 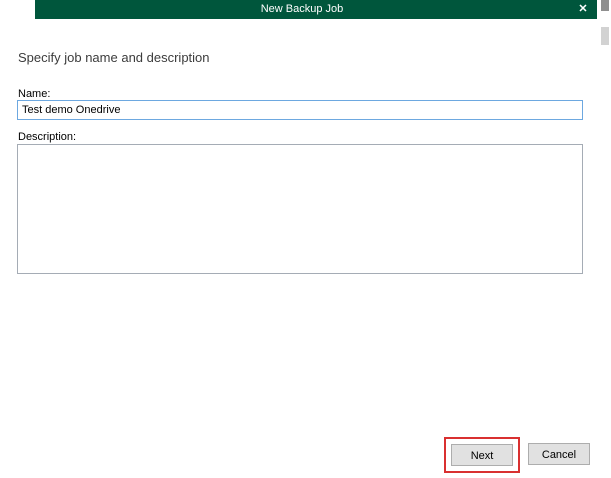 What do you see at coordinates (583, 9) in the screenshot?
I see `close-icon: ✕` at bounding box center [583, 9].